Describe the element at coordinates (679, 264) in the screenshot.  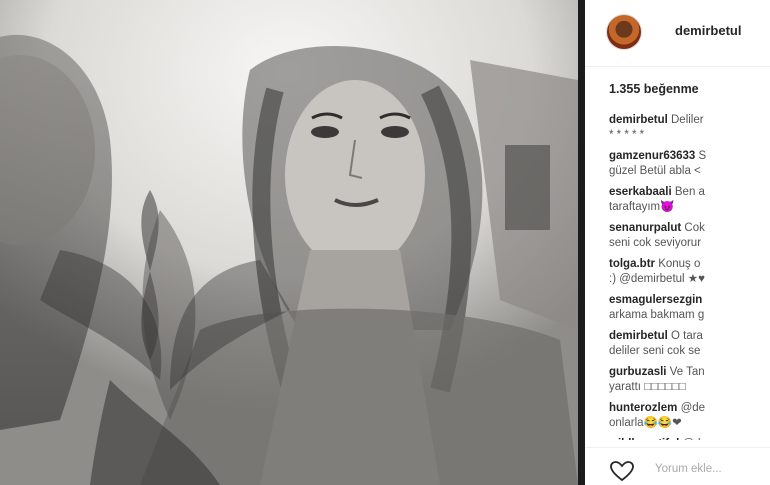
I see `comment-text: Konuş o` at that location.